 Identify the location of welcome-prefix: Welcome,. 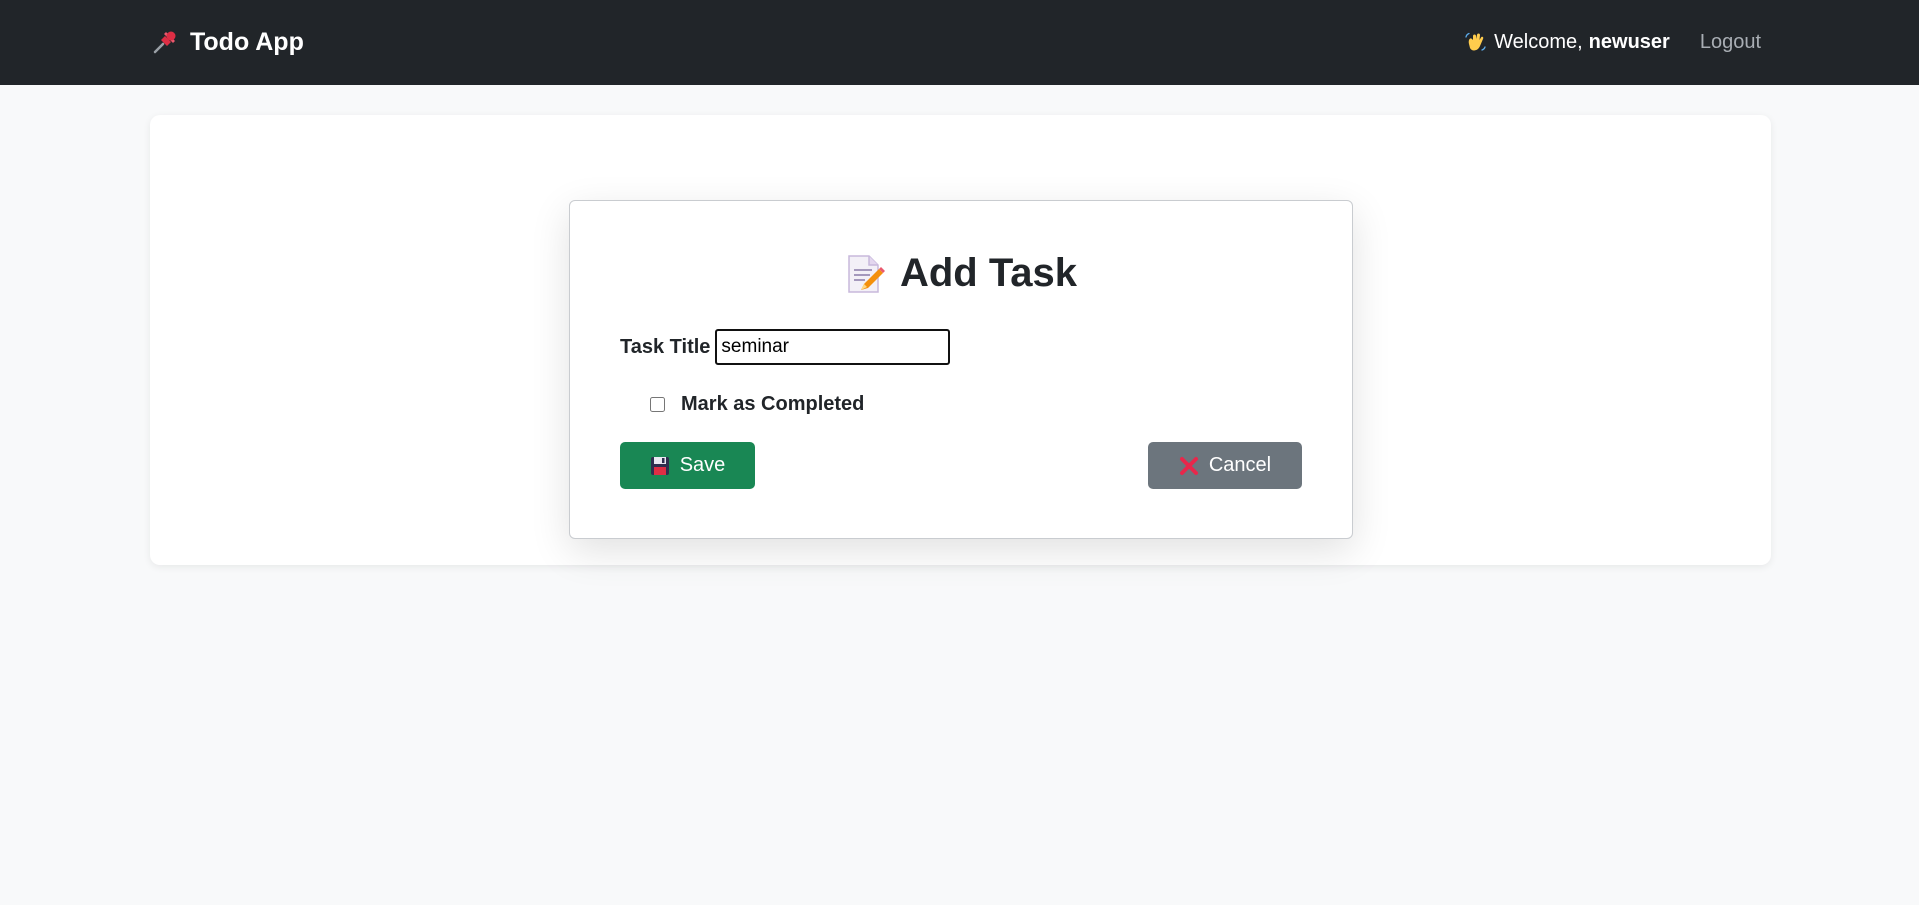
(1538, 41).